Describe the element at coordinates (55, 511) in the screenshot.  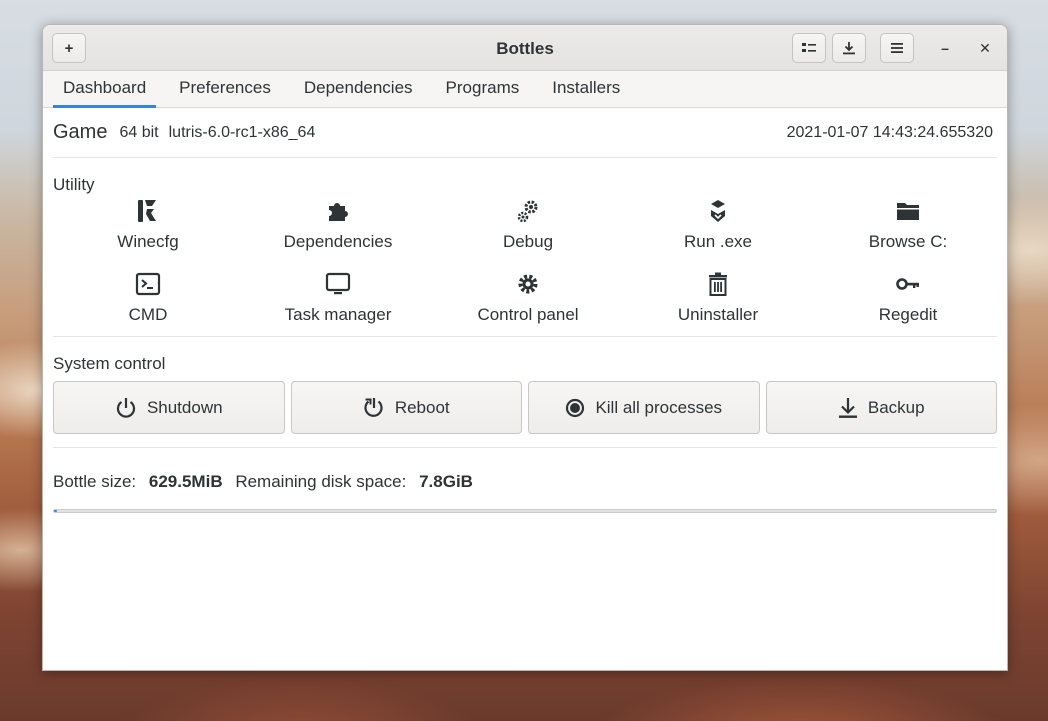
I see `disk-usage-fill` at that location.